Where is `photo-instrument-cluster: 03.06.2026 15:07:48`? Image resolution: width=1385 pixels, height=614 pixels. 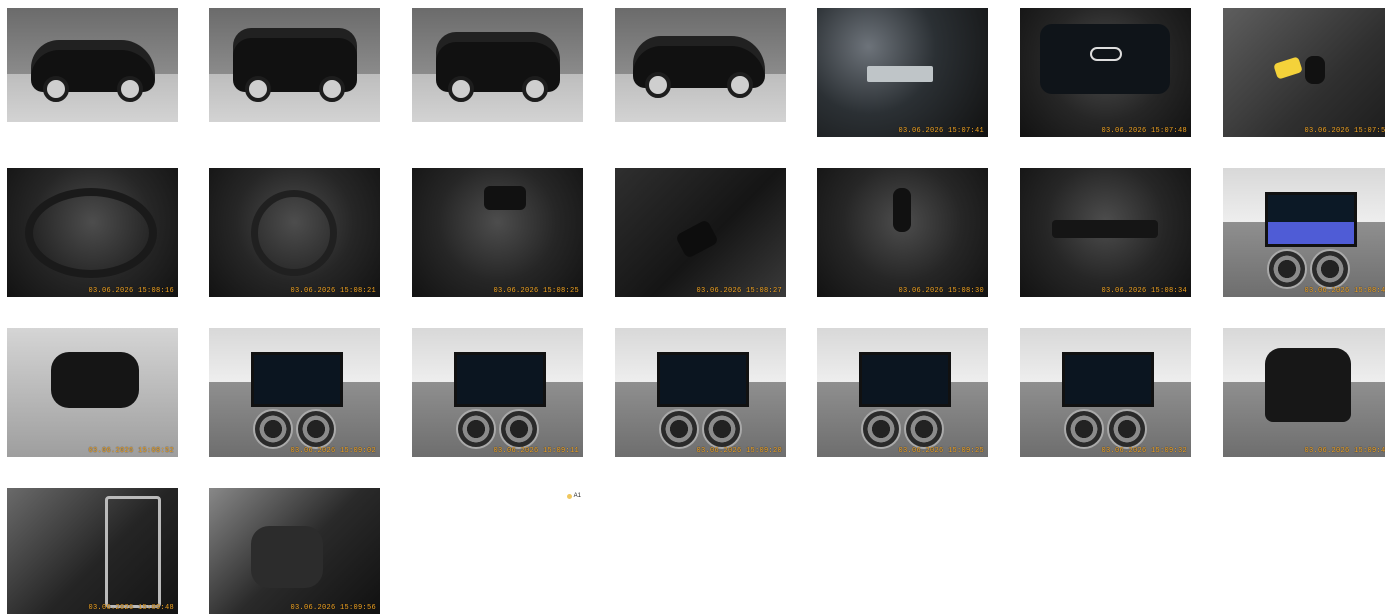 photo-instrument-cluster: 03.06.2026 15:07:48 is located at coordinates (1105, 72).